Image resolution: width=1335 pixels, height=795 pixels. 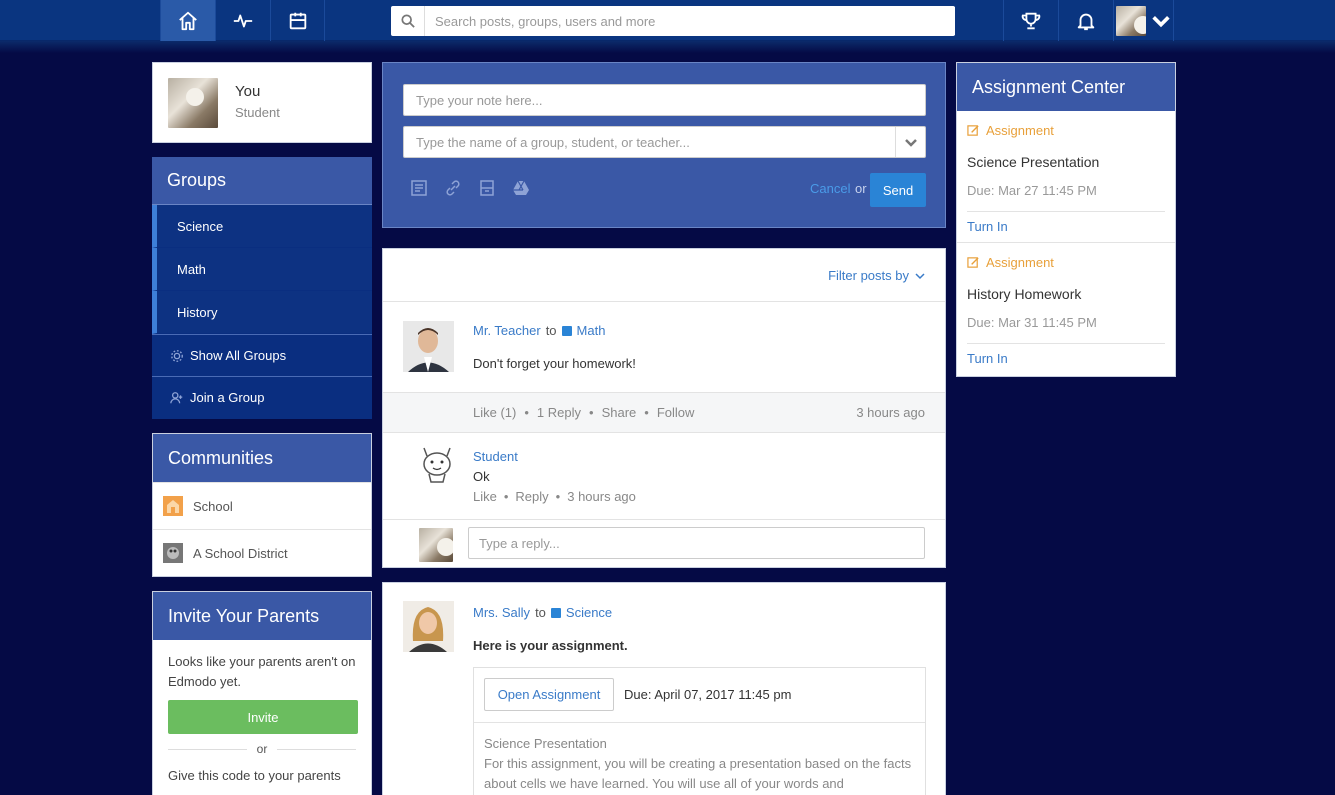 I want to click on profile-card: You Student, so click(x=262, y=102).